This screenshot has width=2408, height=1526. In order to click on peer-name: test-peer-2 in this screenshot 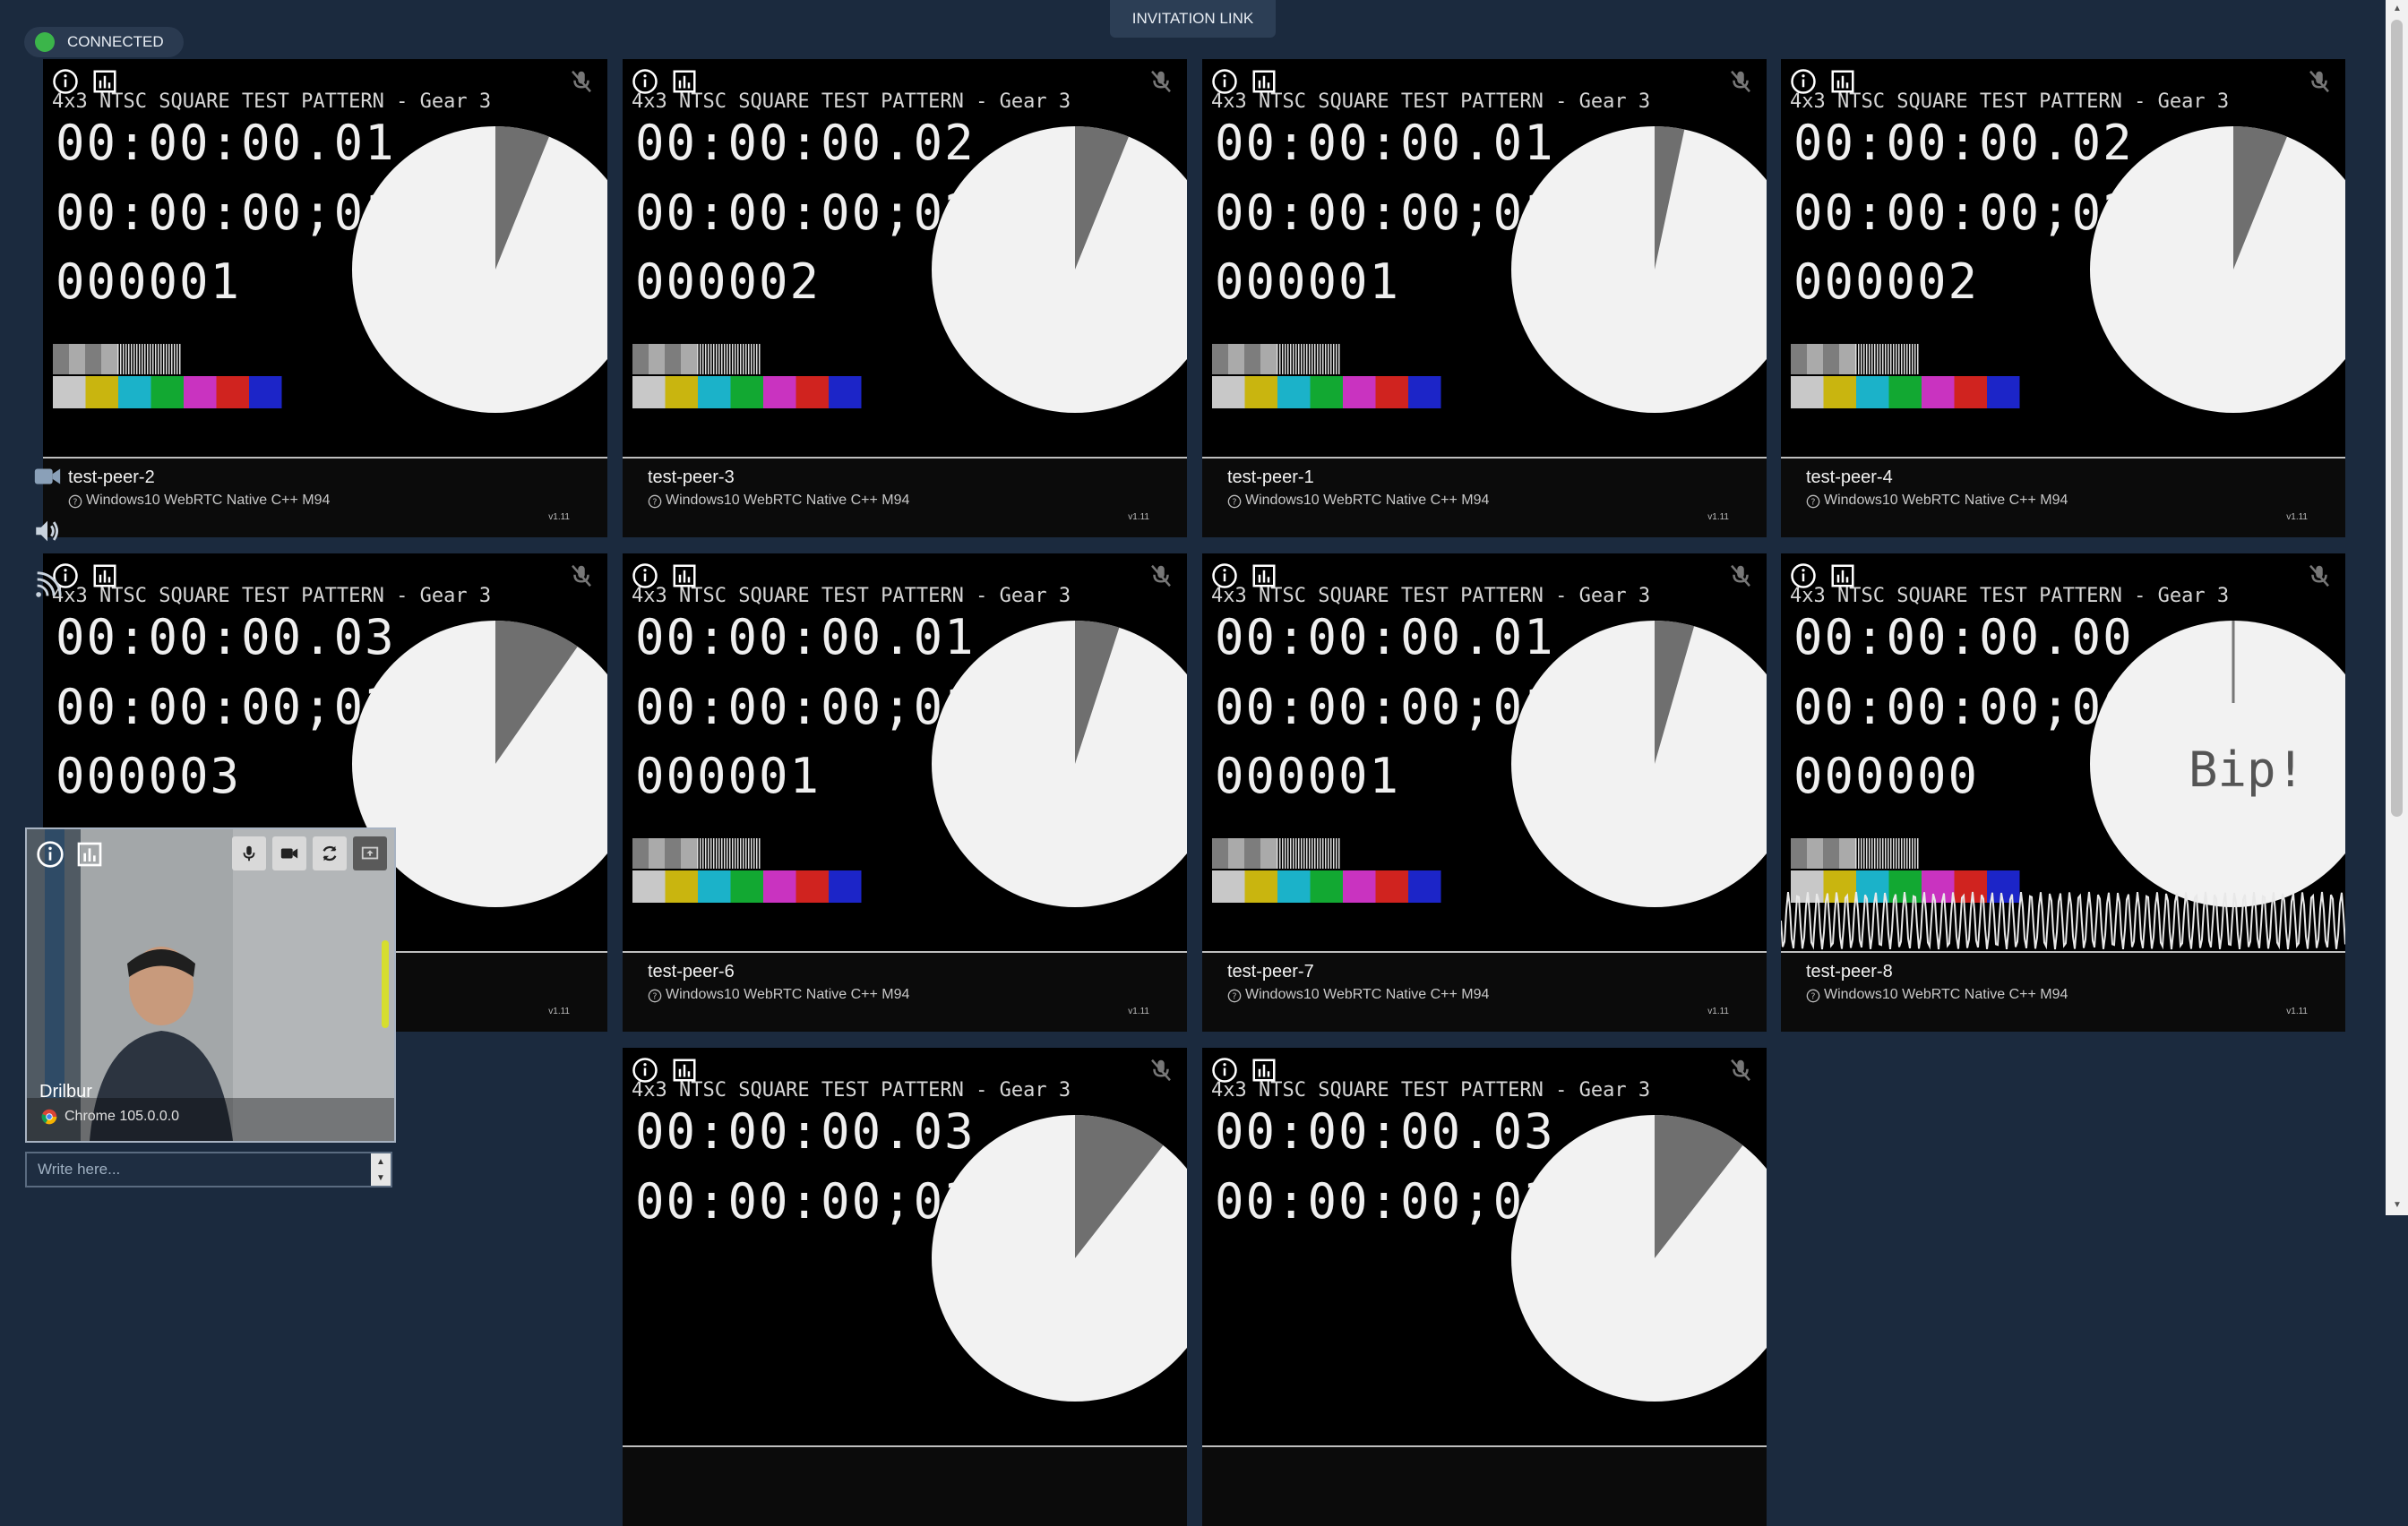, I will do `click(111, 477)`.